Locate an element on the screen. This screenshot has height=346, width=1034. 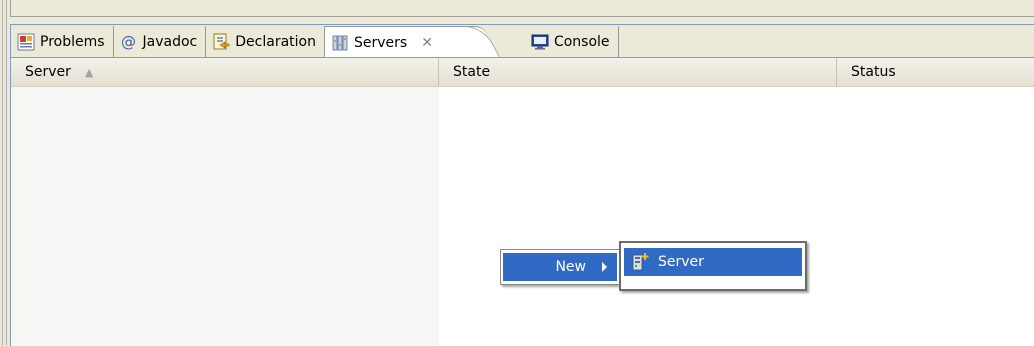
tab-label: Problems is located at coordinates (72, 42).